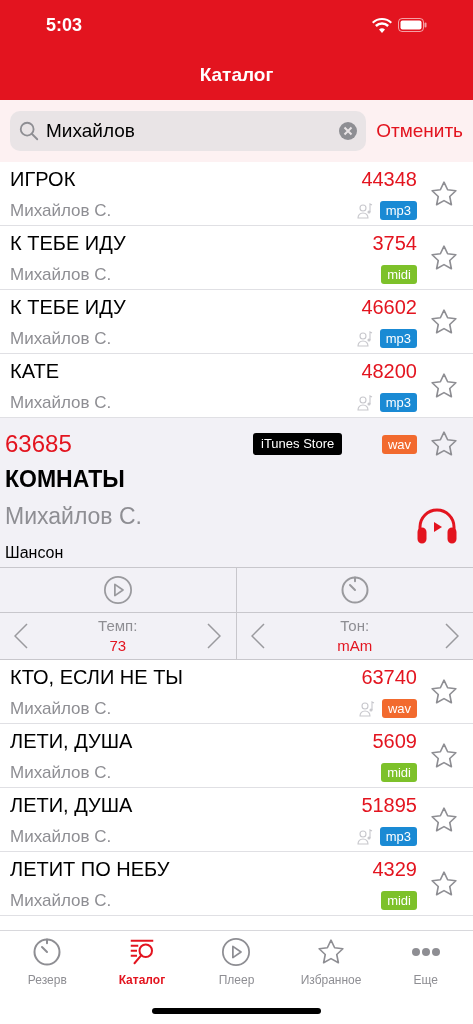 This screenshot has width=473, height=1024. I want to click on song-number: 4329, so click(394, 869).